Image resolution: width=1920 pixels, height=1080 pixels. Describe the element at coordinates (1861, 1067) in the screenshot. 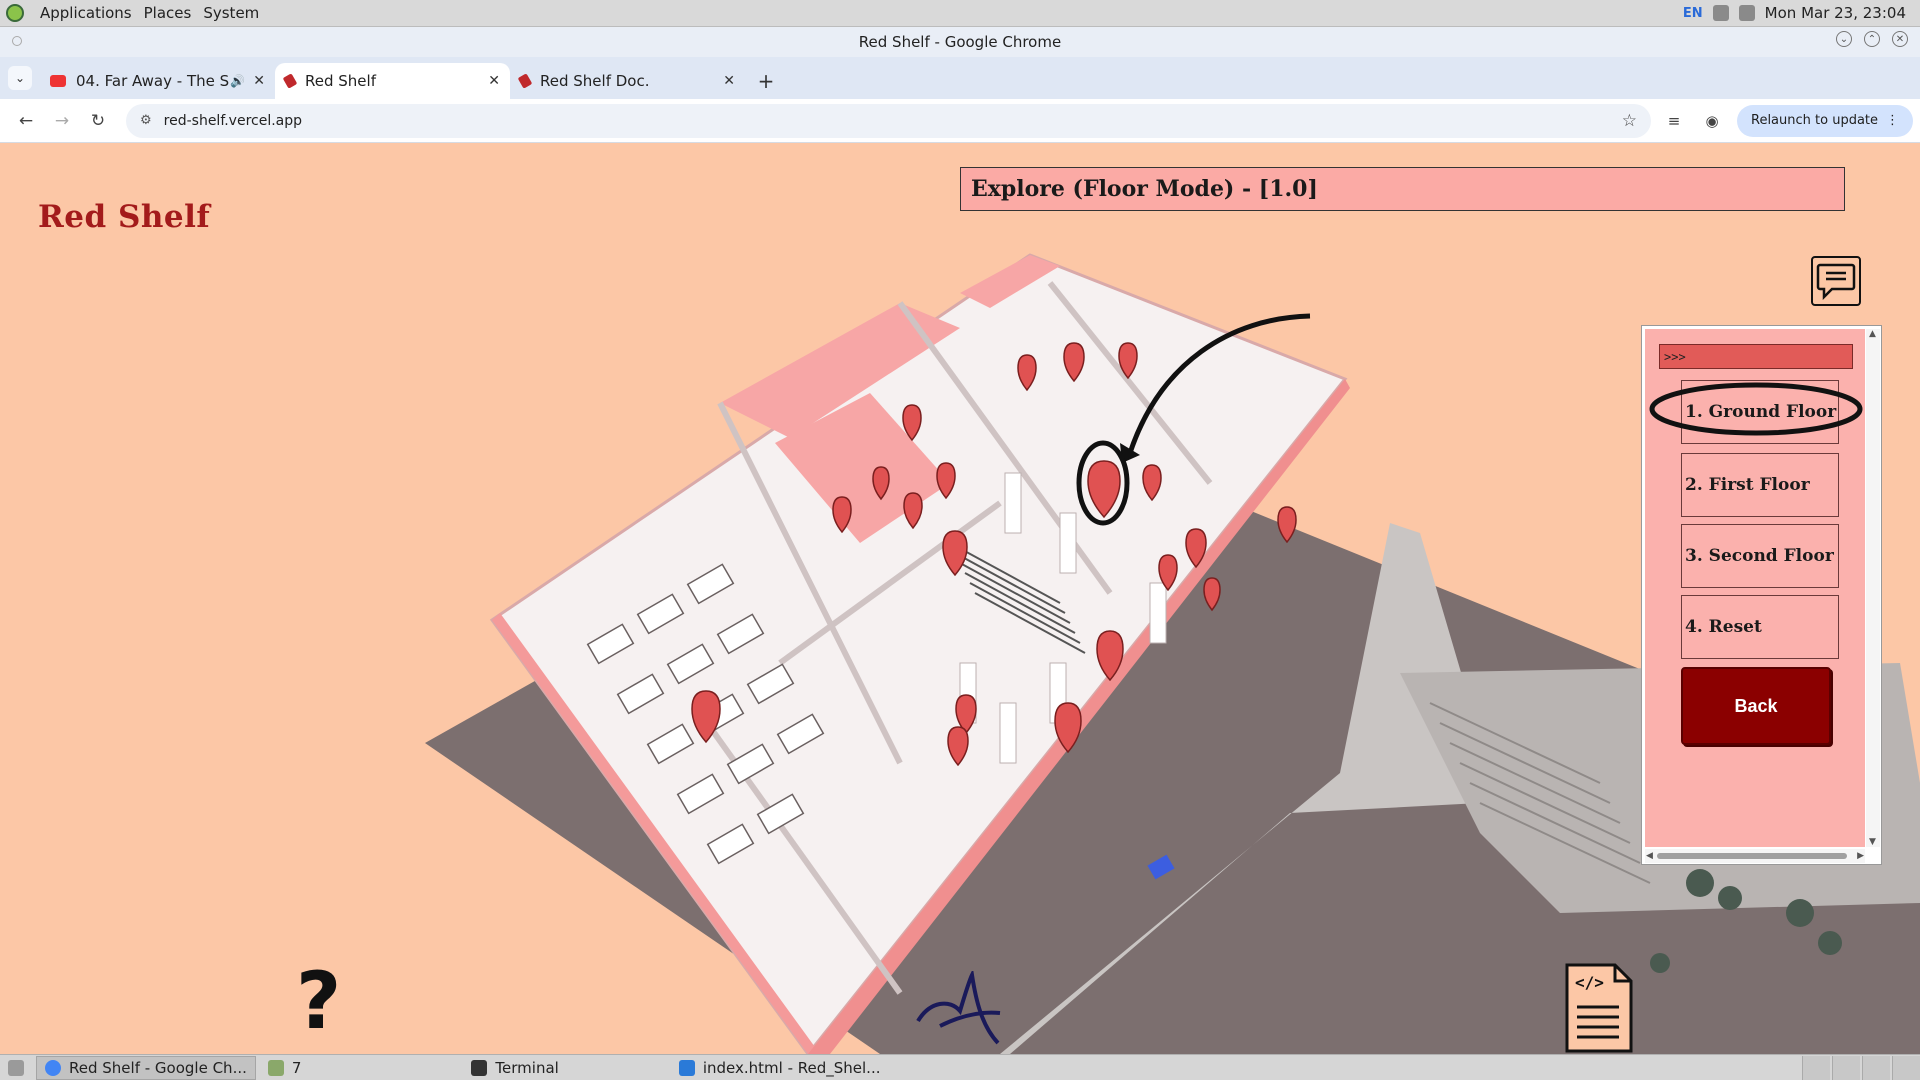

I see `workspace-switcher` at that location.